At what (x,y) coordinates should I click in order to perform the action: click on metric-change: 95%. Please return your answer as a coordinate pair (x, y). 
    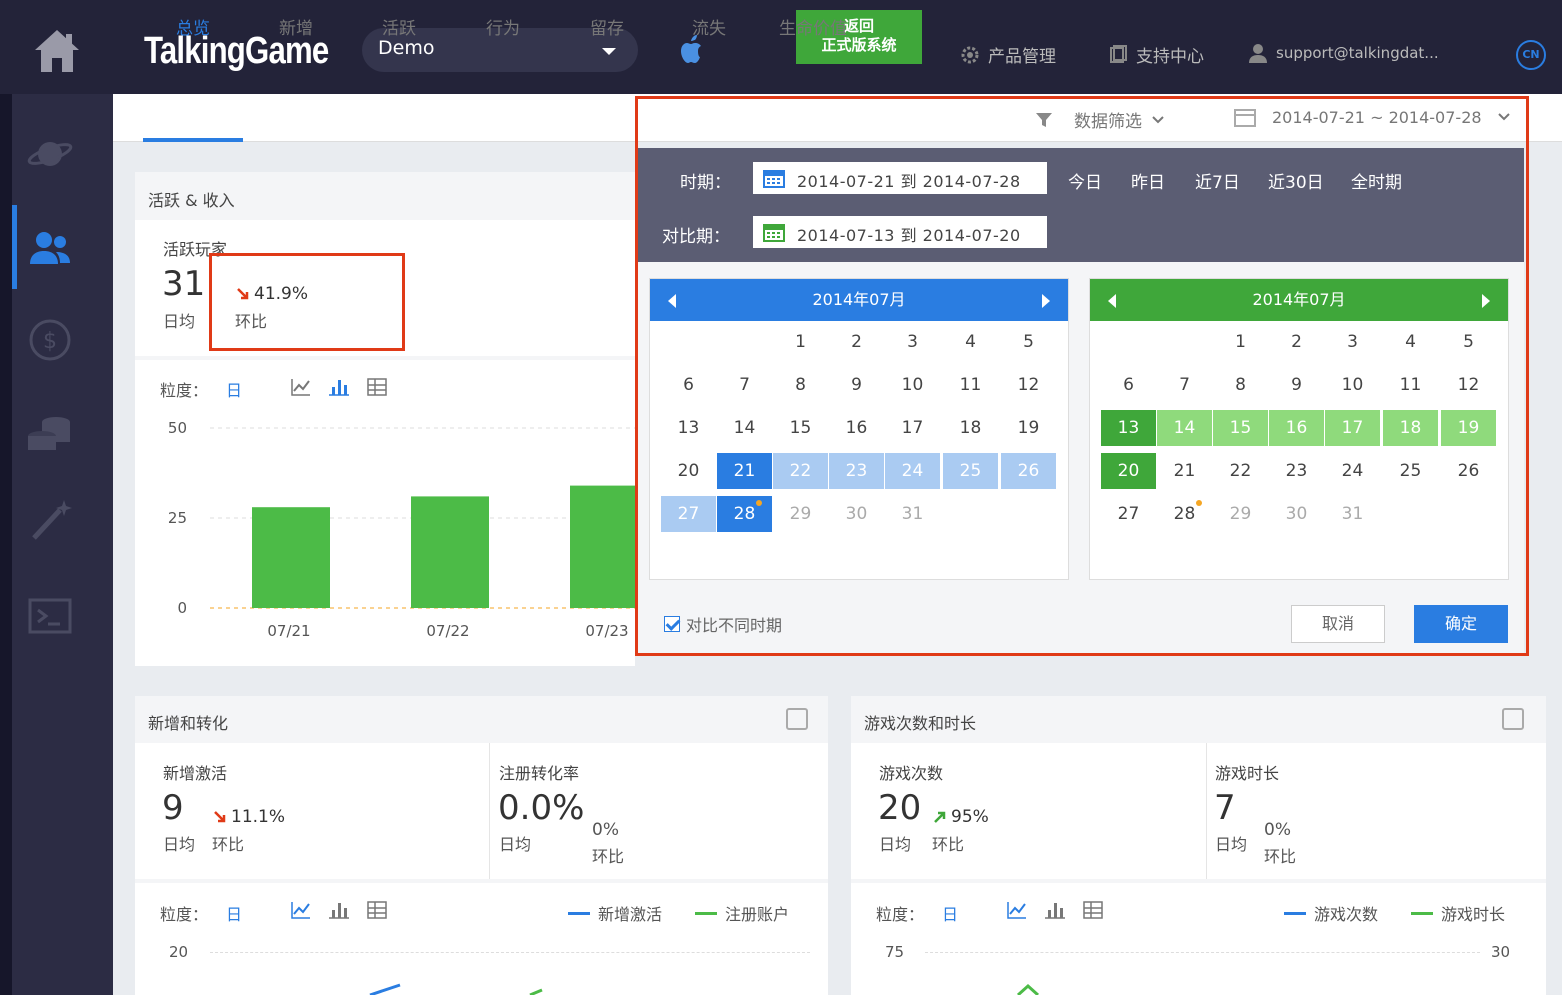
    Looking at the image, I should click on (961, 817).